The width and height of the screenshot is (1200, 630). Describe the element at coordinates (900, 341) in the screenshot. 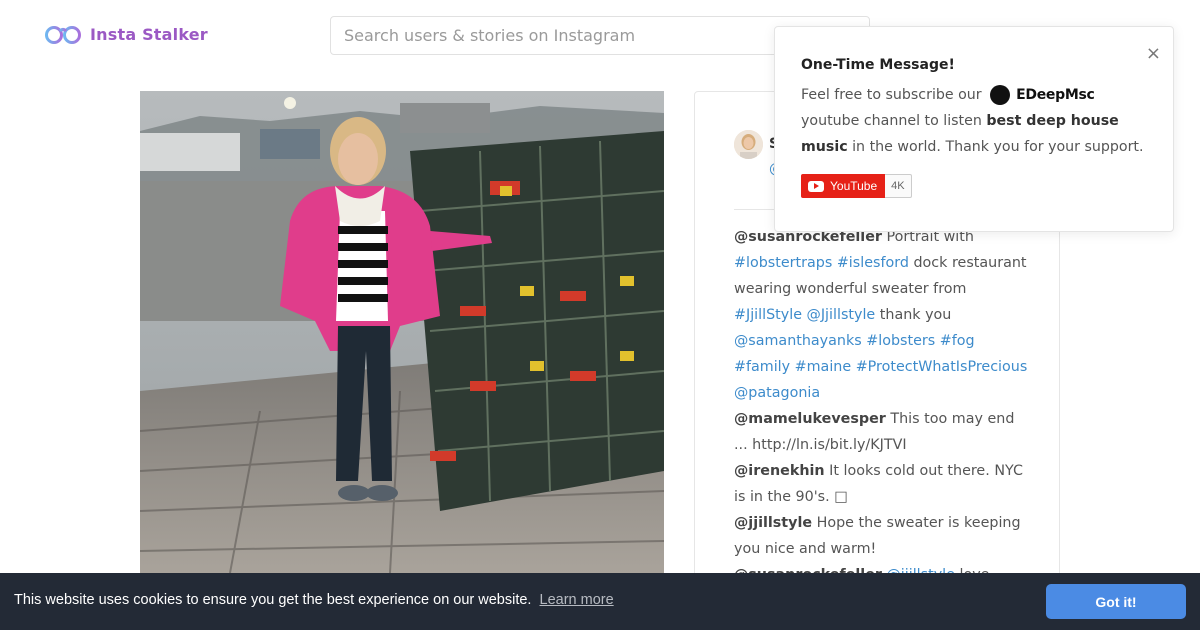

I see `comment-tag-link: #lobsters` at that location.